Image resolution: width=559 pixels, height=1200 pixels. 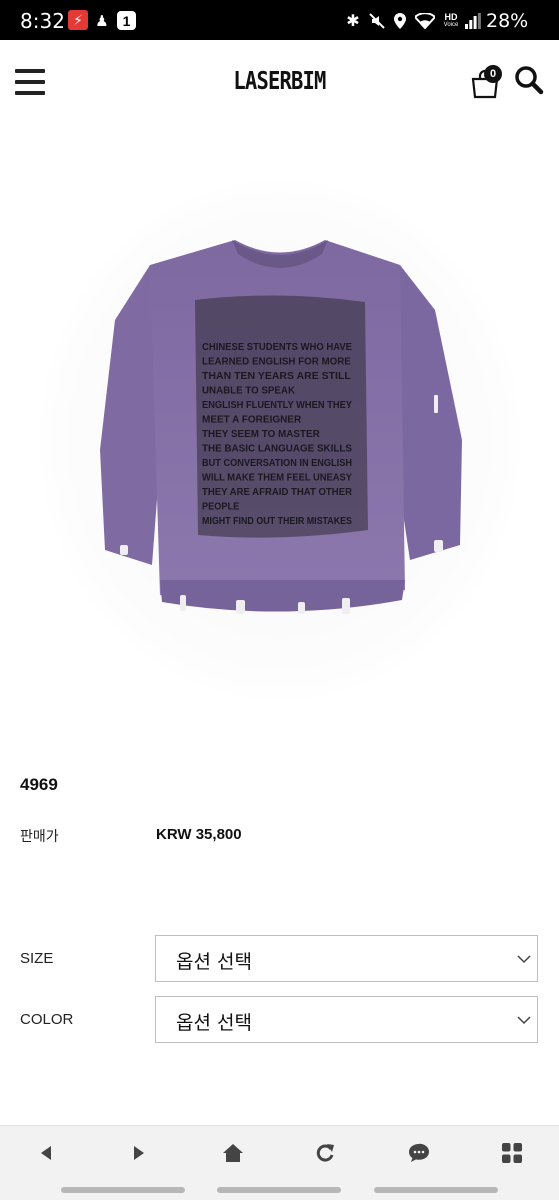 What do you see at coordinates (529, 80) in the screenshot?
I see `search-icon` at bounding box center [529, 80].